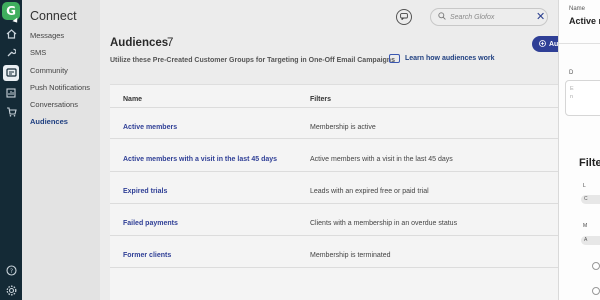 This screenshot has width=600, height=300. I want to click on sidebar-item-audiences: Audiences, so click(49, 121).